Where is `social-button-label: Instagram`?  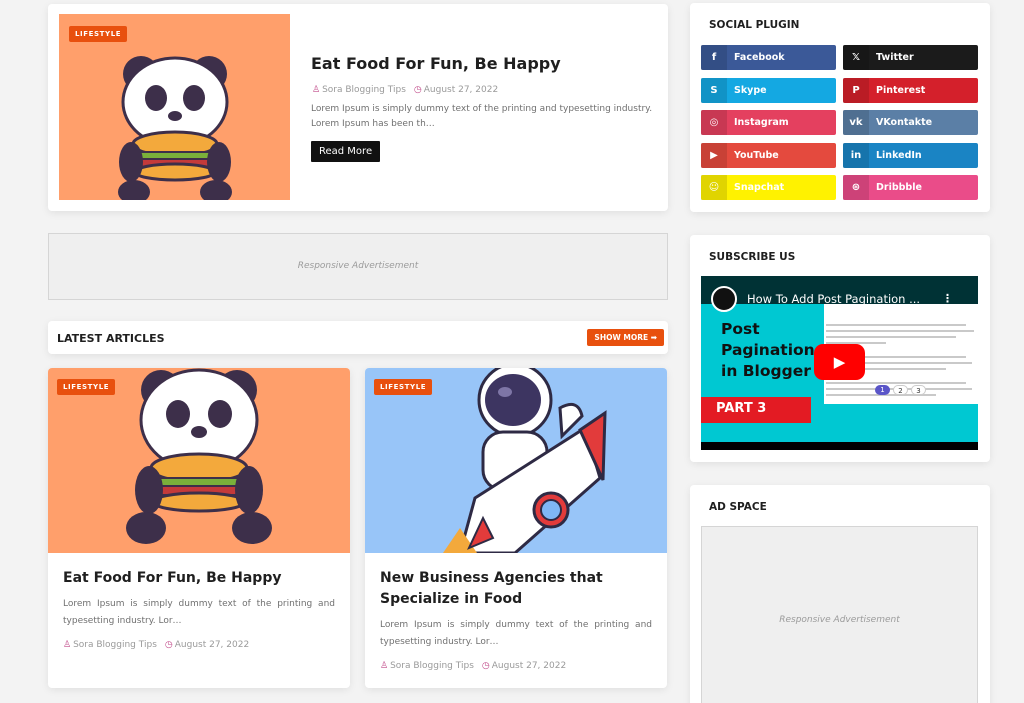 social-button-label: Instagram is located at coordinates (761, 122).